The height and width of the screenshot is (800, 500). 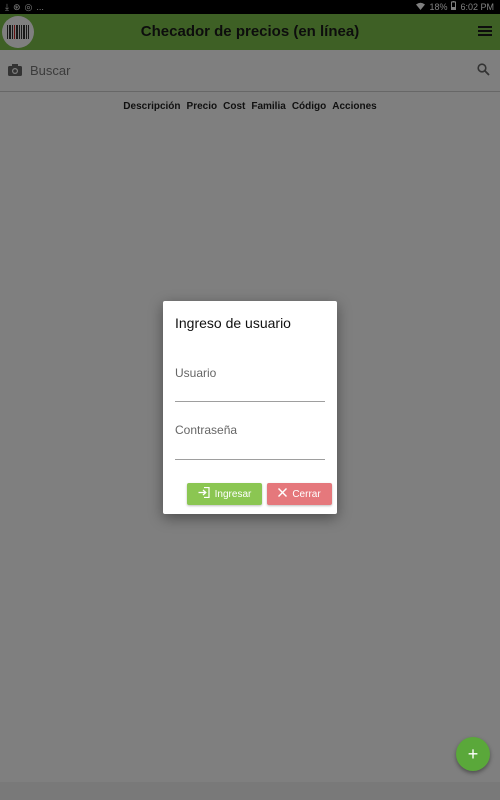 I want to click on add-button: +, so click(x=473, y=754).